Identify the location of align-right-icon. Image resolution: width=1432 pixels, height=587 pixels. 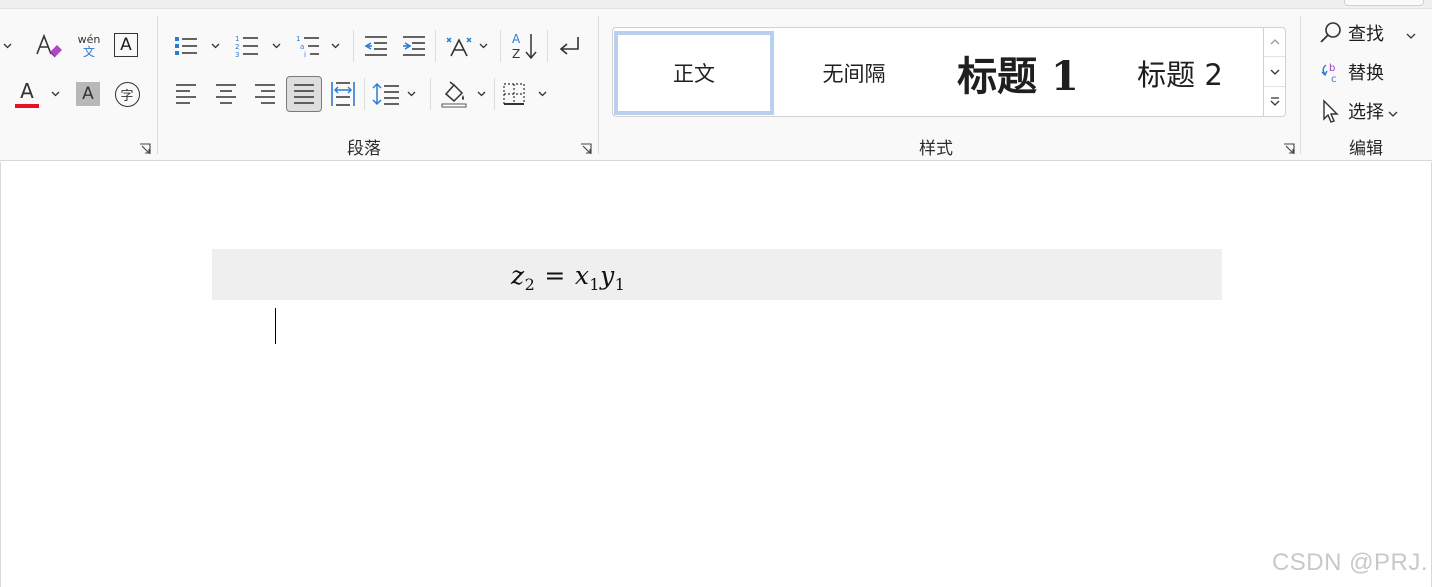
(265, 94).